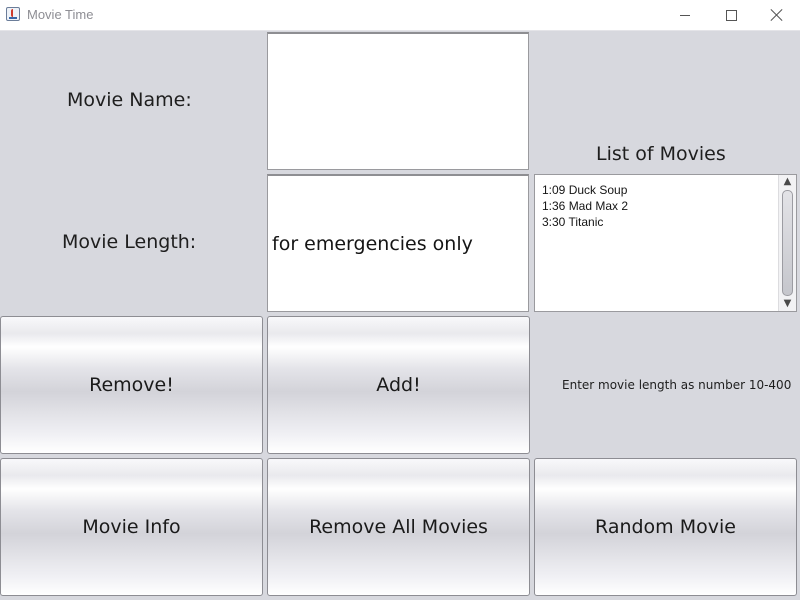 This screenshot has height=600, width=800. I want to click on list-title-label: List of Movies, so click(661, 154).